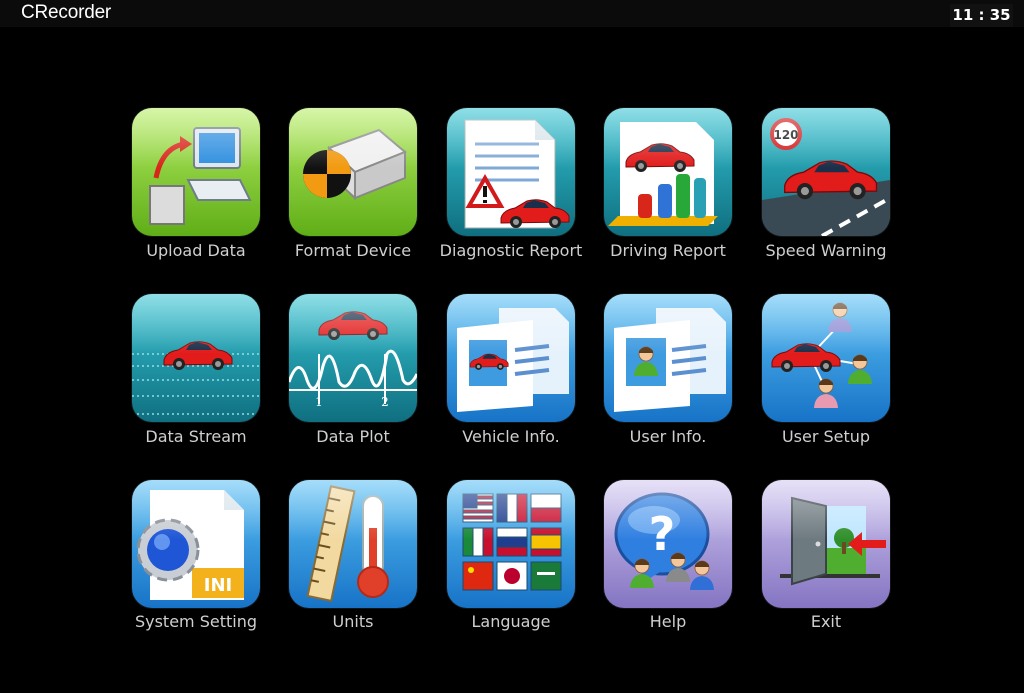 The image size is (1024, 693). What do you see at coordinates (218, 585) in the screenshot?
I see `ini-text: INI` at bounding box center [218, 585].